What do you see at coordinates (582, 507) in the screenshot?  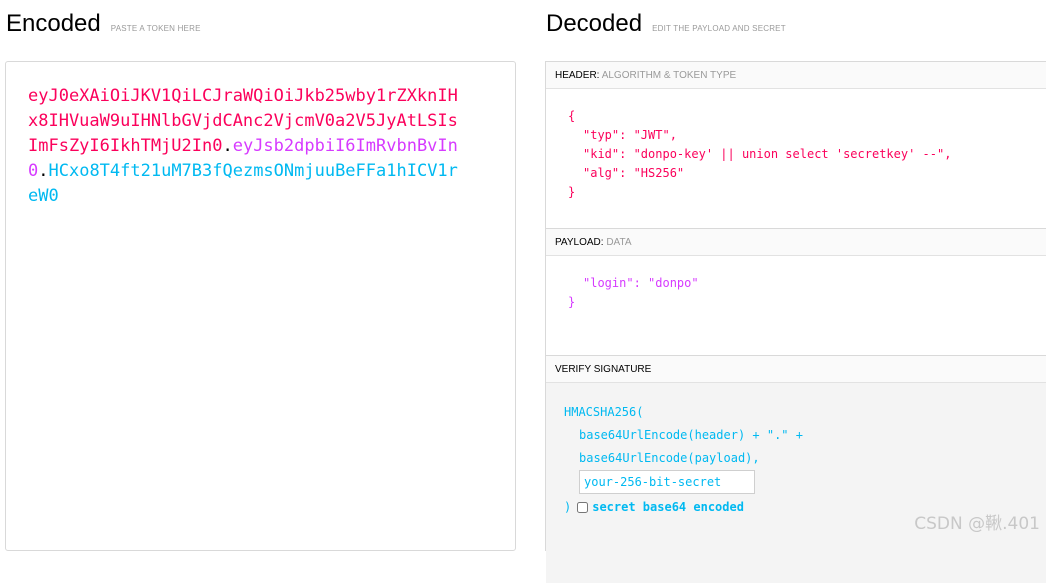 I see `base64-checkbox` at bounding box center [582, 507].